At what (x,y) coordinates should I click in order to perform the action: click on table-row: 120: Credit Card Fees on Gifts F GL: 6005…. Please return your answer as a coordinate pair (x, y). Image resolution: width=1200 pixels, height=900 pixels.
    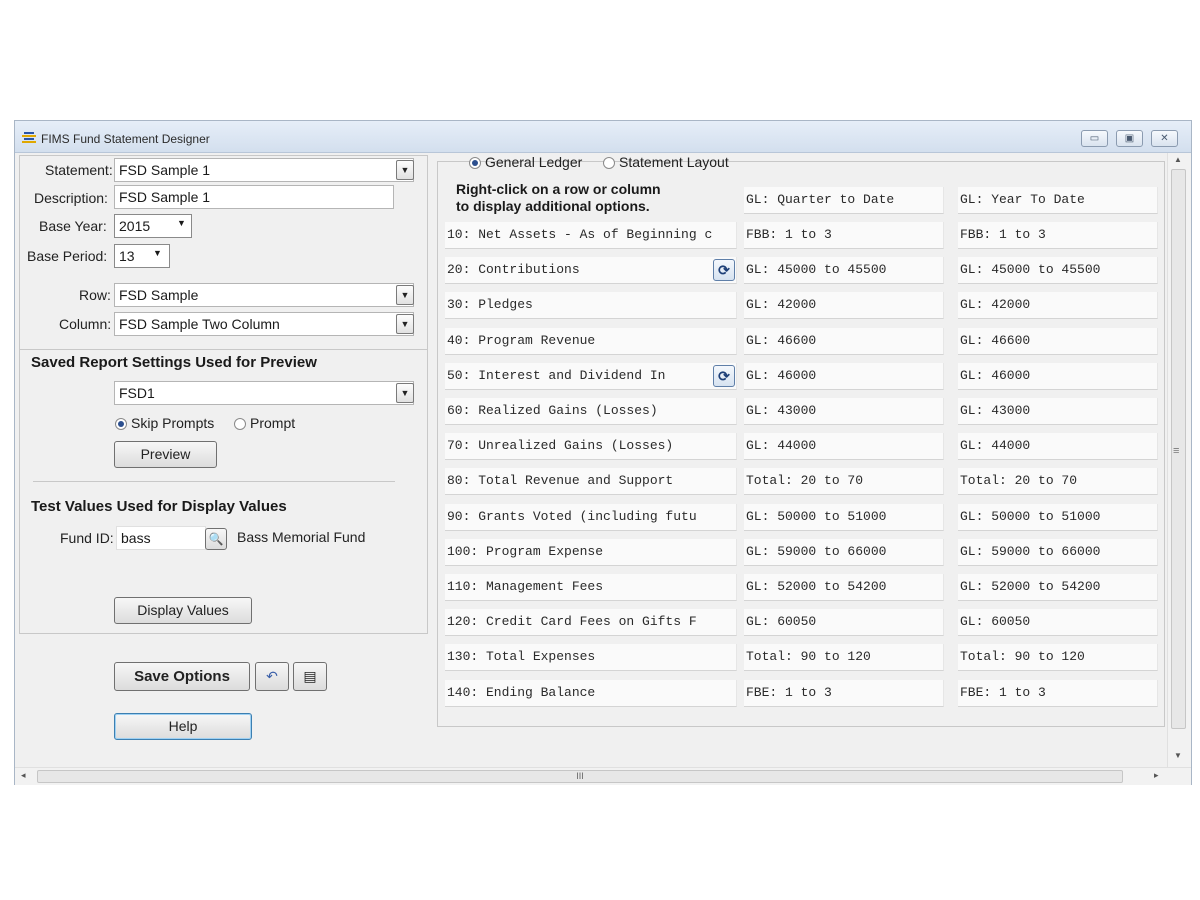
    Looking at the image, I should click on (803, 623).